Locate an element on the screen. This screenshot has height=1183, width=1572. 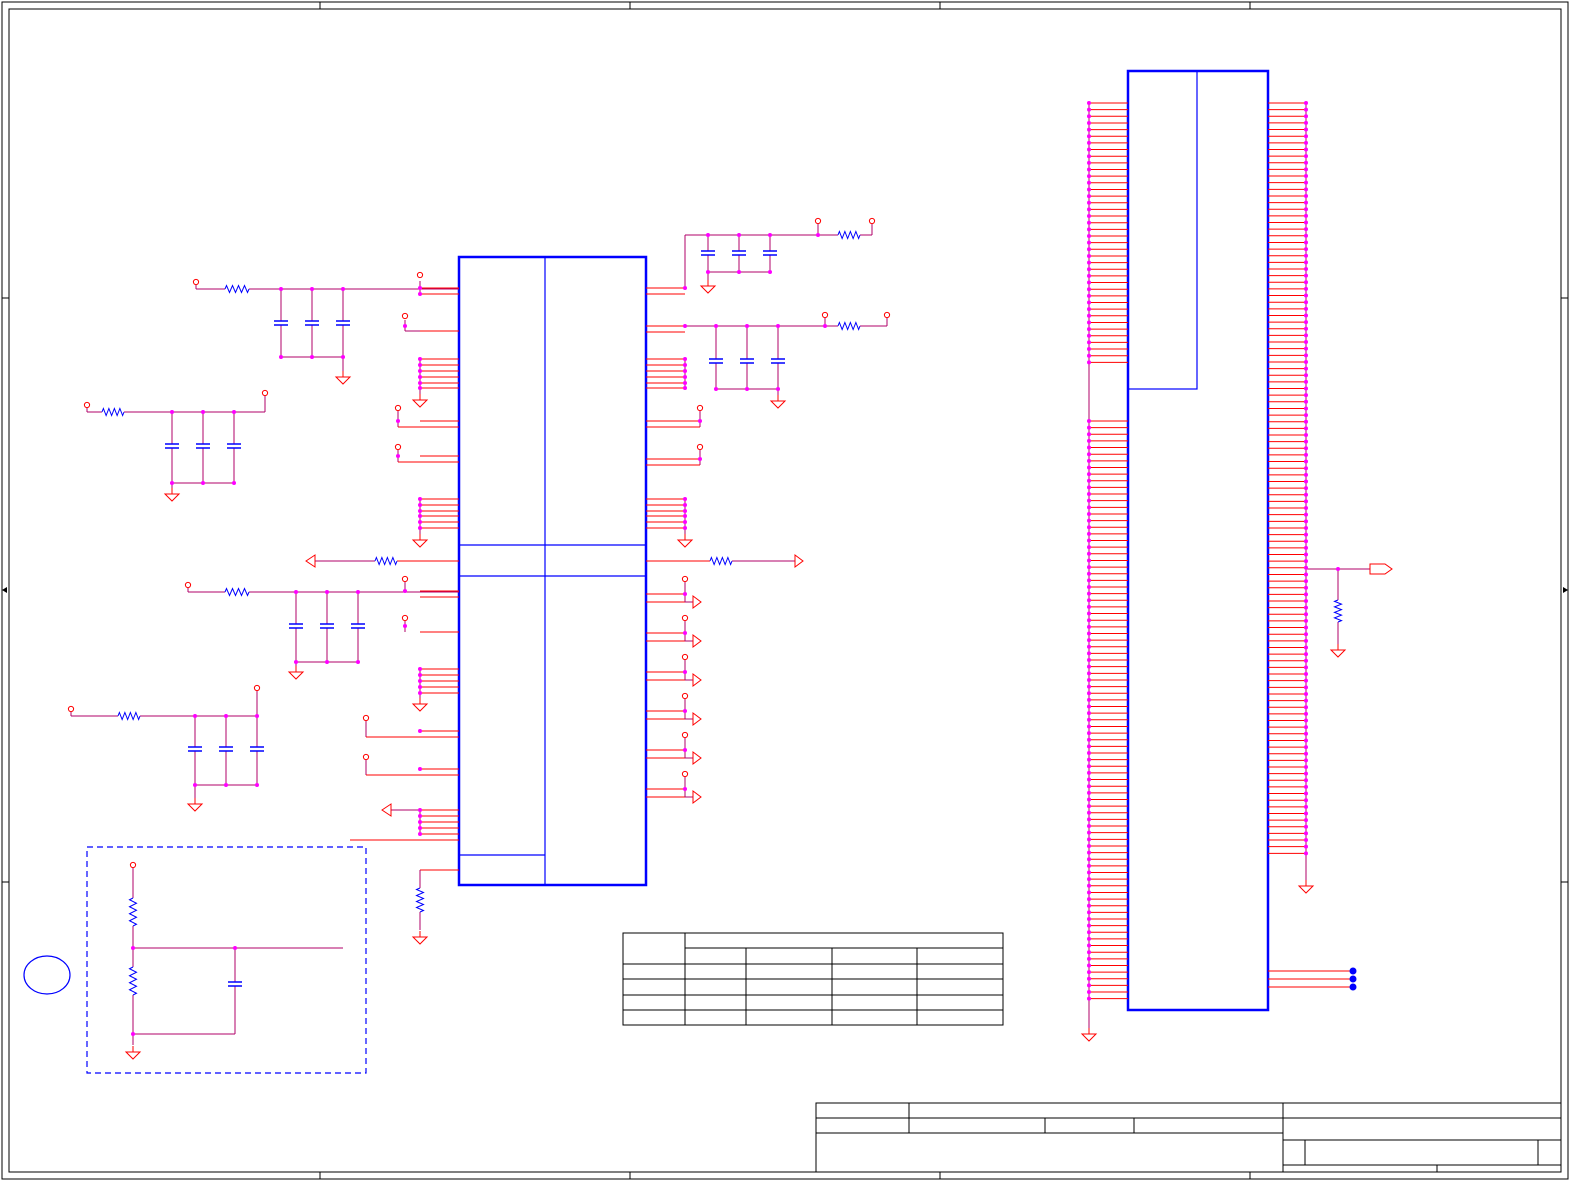
offpage-flag is located at coordinates (697, 758).